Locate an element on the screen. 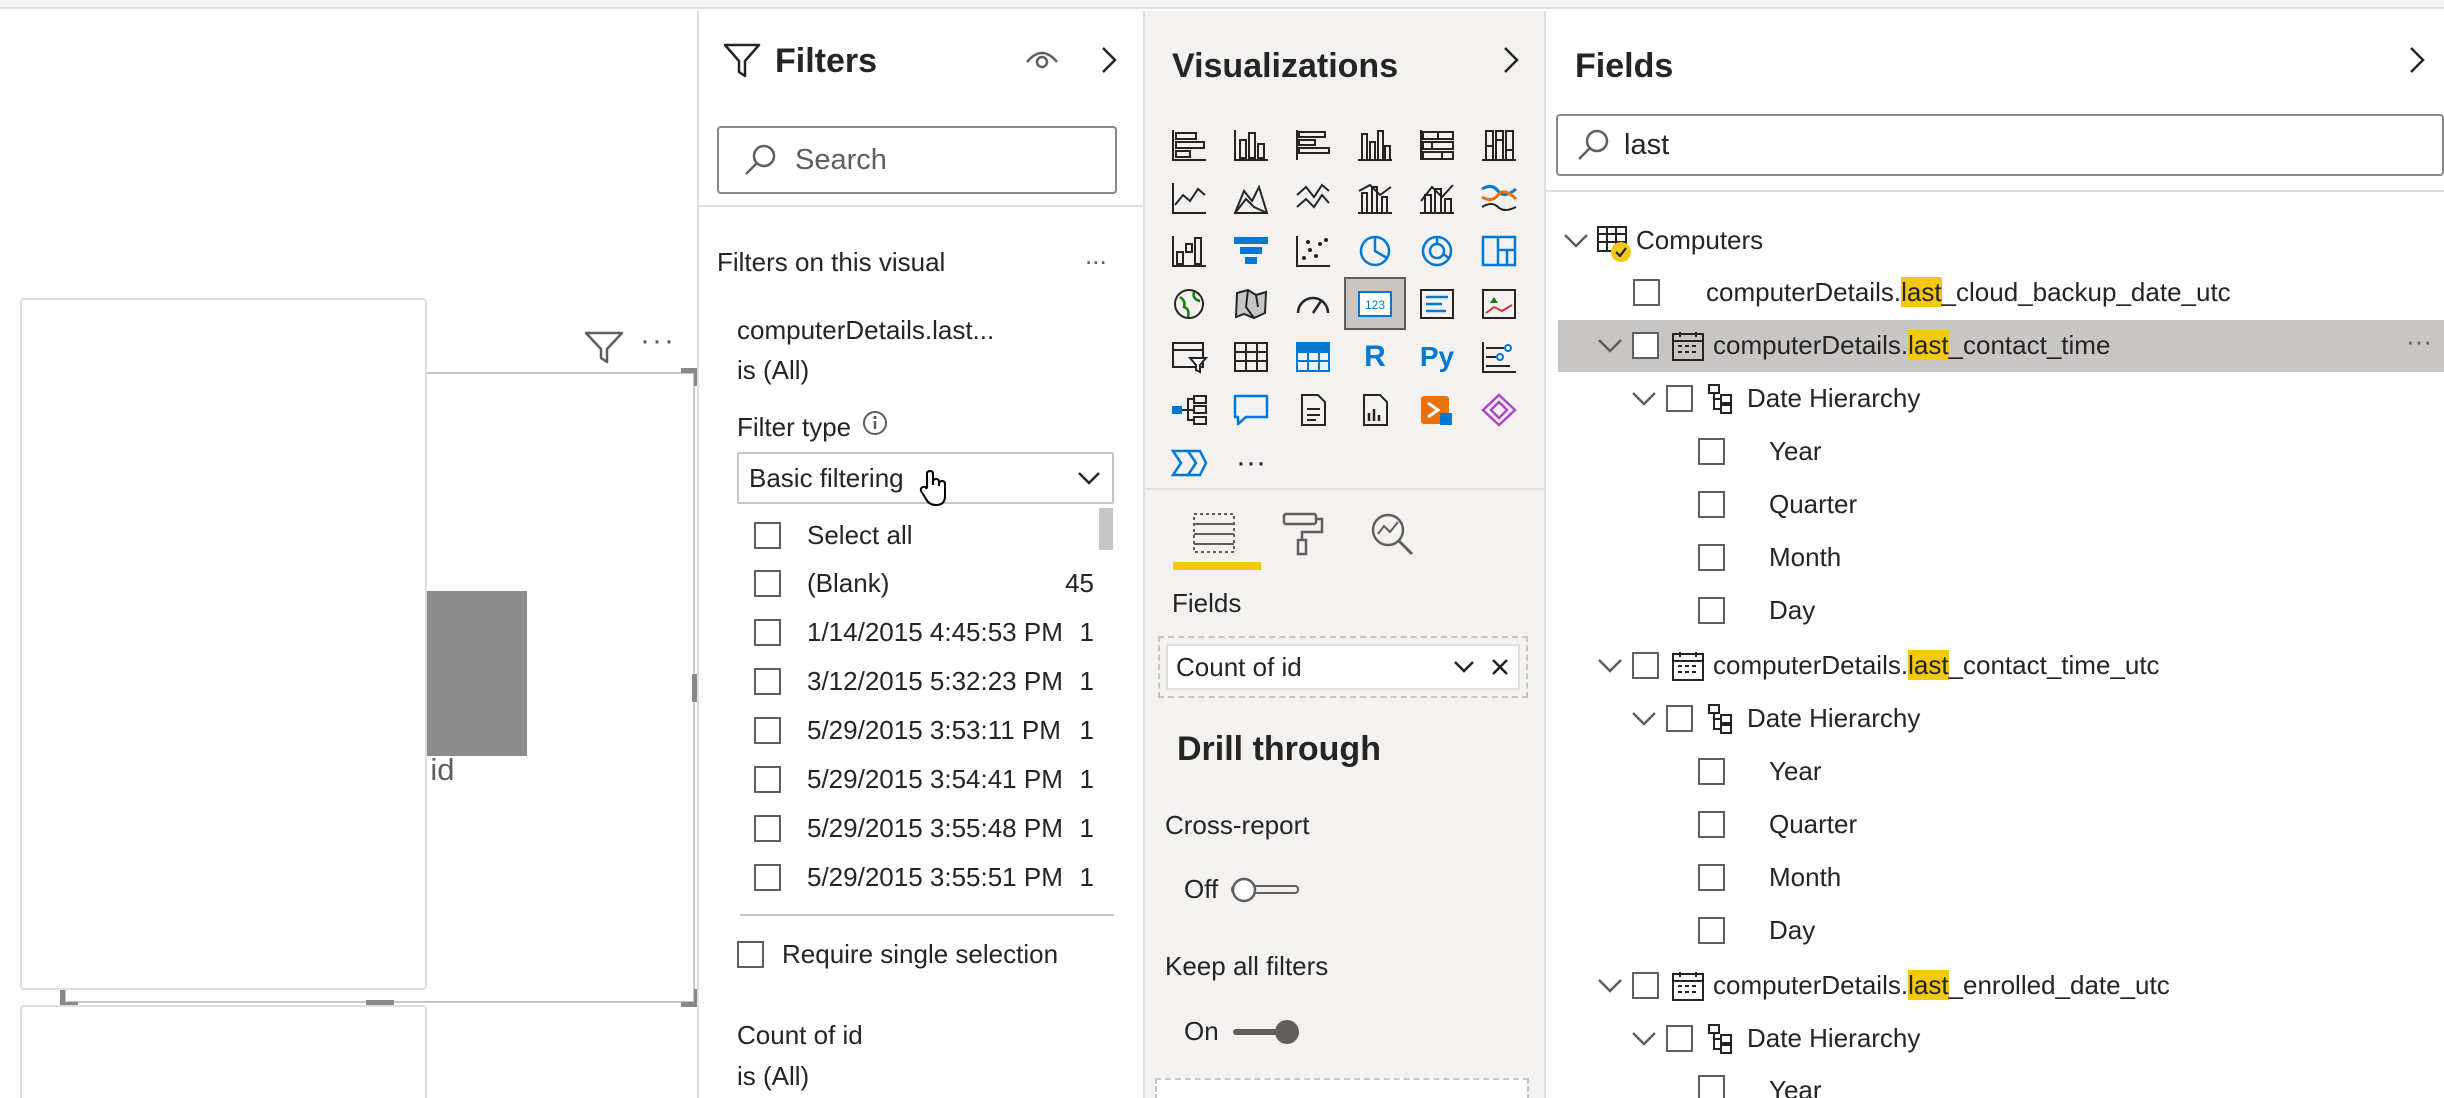 This screenshot has height=1098, width=2444. donut-chart-icon is located at coordinates (1437, 250).